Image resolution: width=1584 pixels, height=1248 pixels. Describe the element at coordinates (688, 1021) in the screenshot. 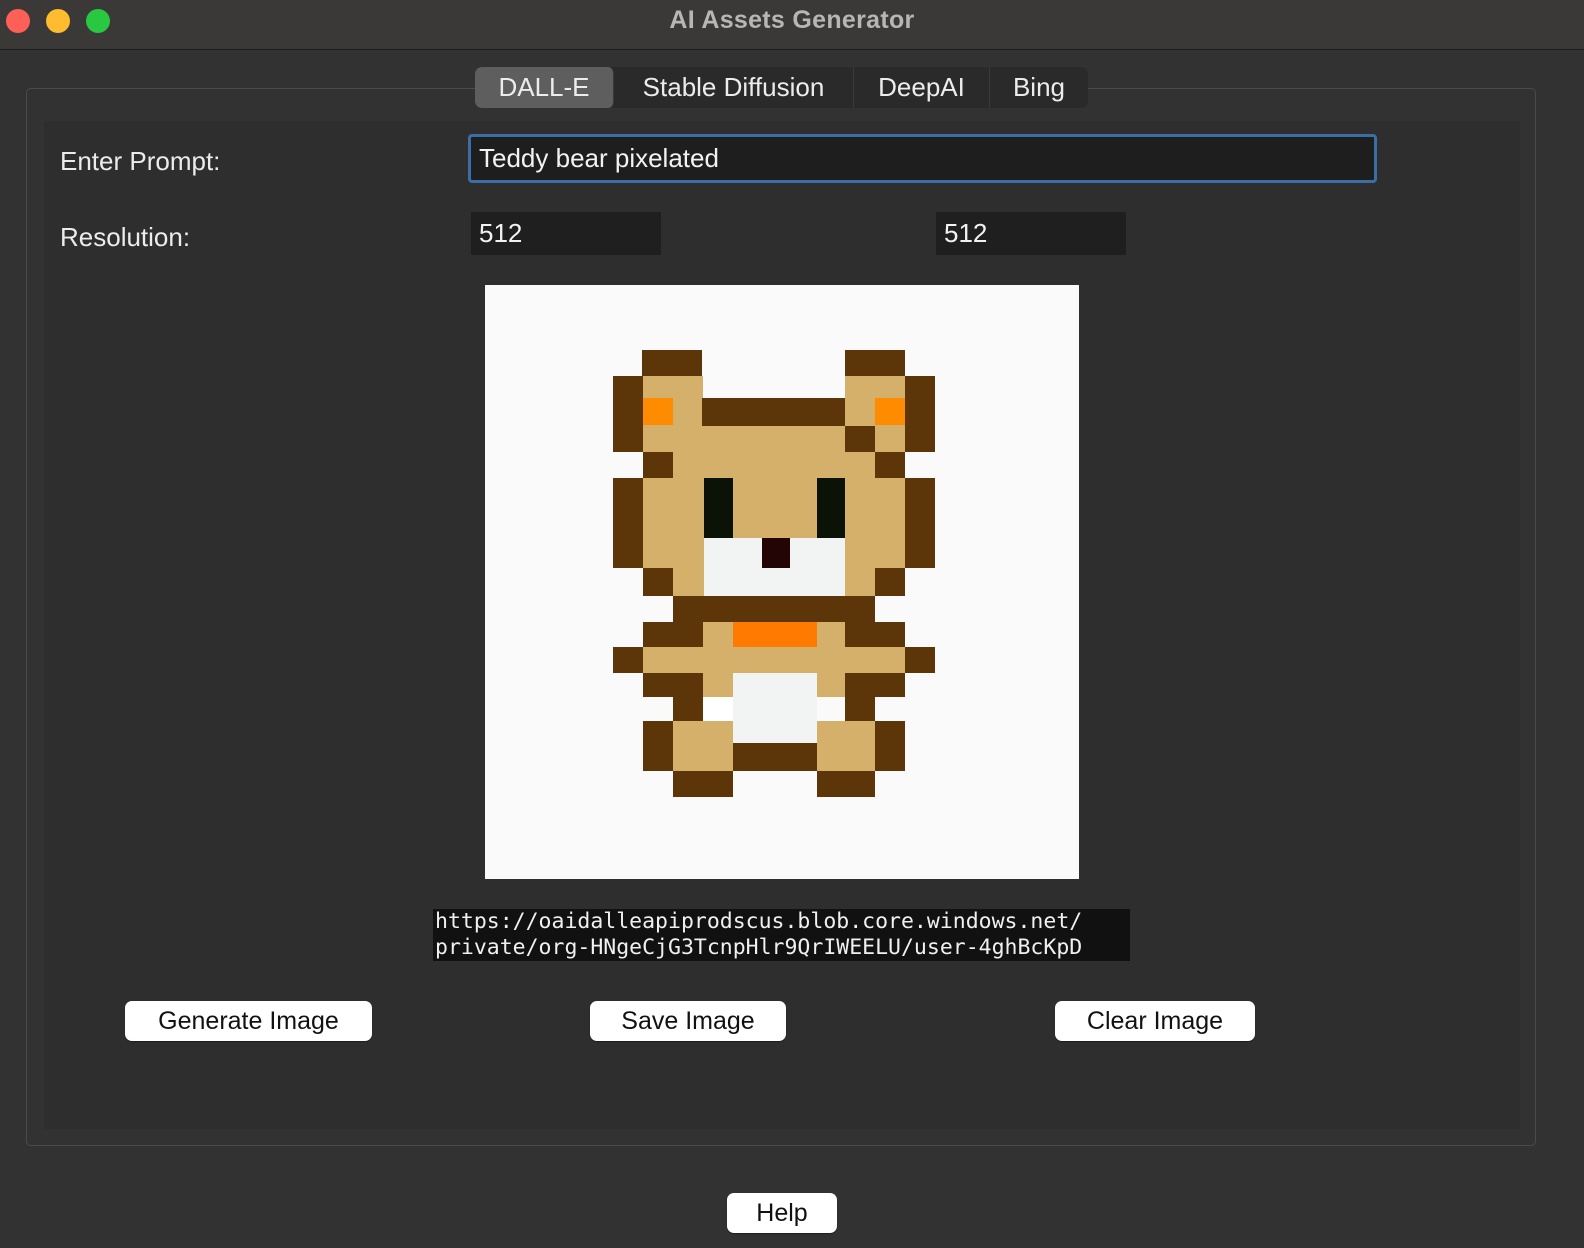

I see `save-image-button: Save Image` at that location.